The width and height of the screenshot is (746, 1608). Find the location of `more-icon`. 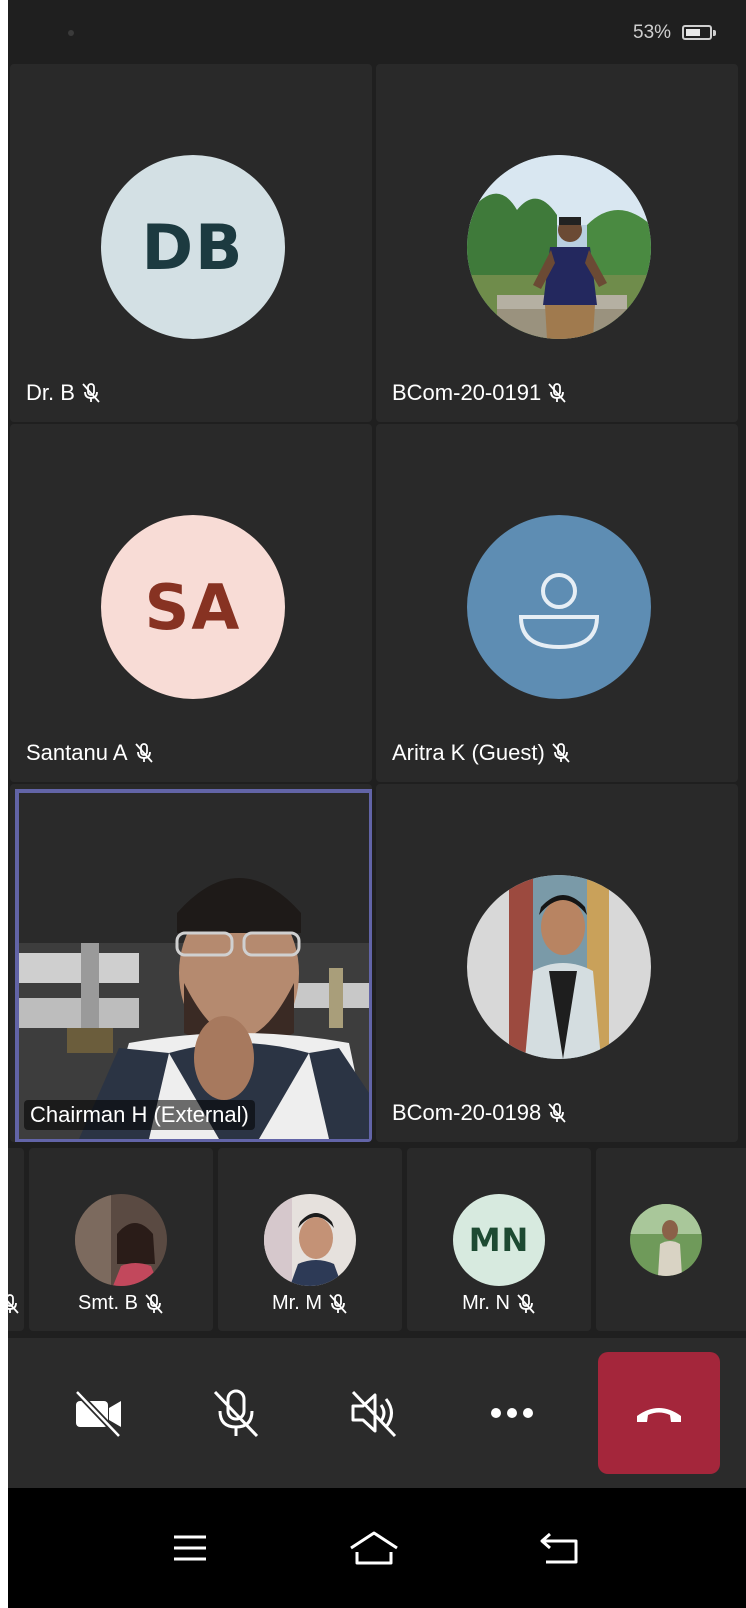

more-icon is located at coordinates (512, 1413).